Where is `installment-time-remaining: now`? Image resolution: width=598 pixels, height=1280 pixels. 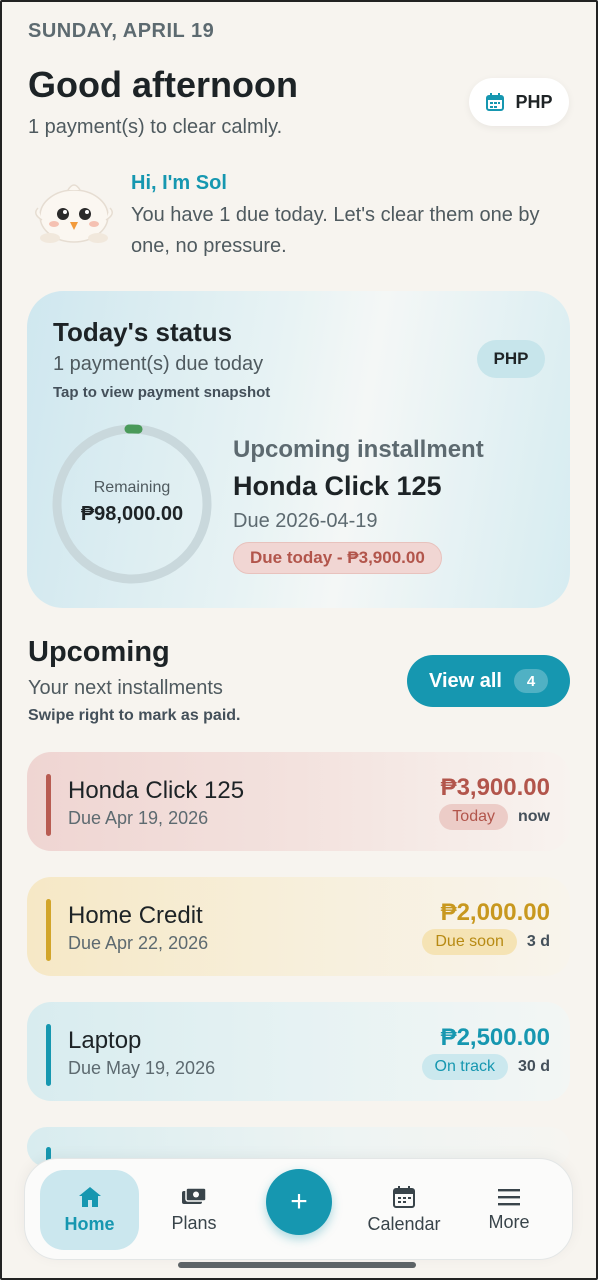 installment-time-remaining: now is located at coordinates (534, 816).